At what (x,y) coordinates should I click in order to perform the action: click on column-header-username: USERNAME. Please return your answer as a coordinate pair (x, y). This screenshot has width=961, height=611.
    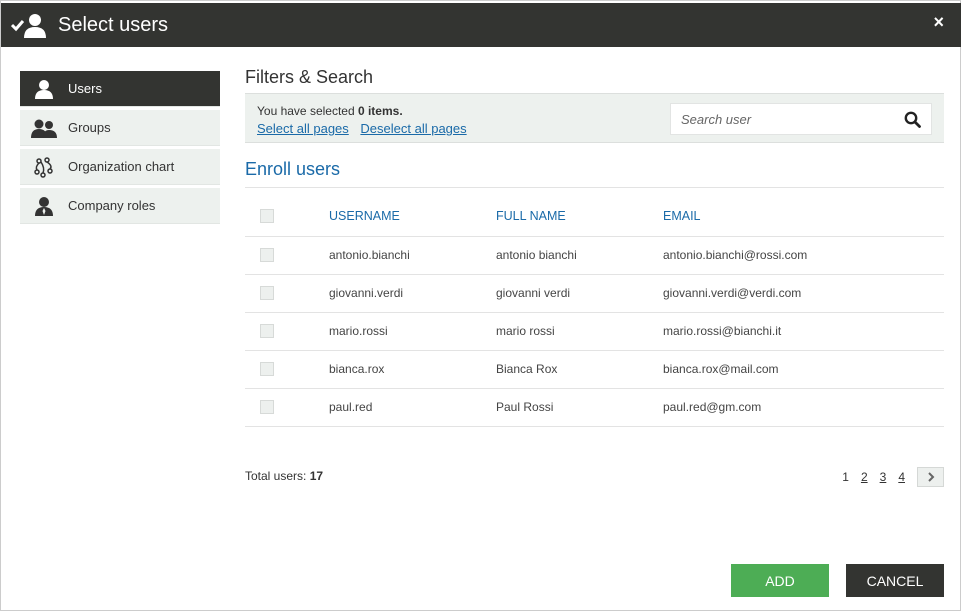
    Looking at the image, I should click on (412, 216).